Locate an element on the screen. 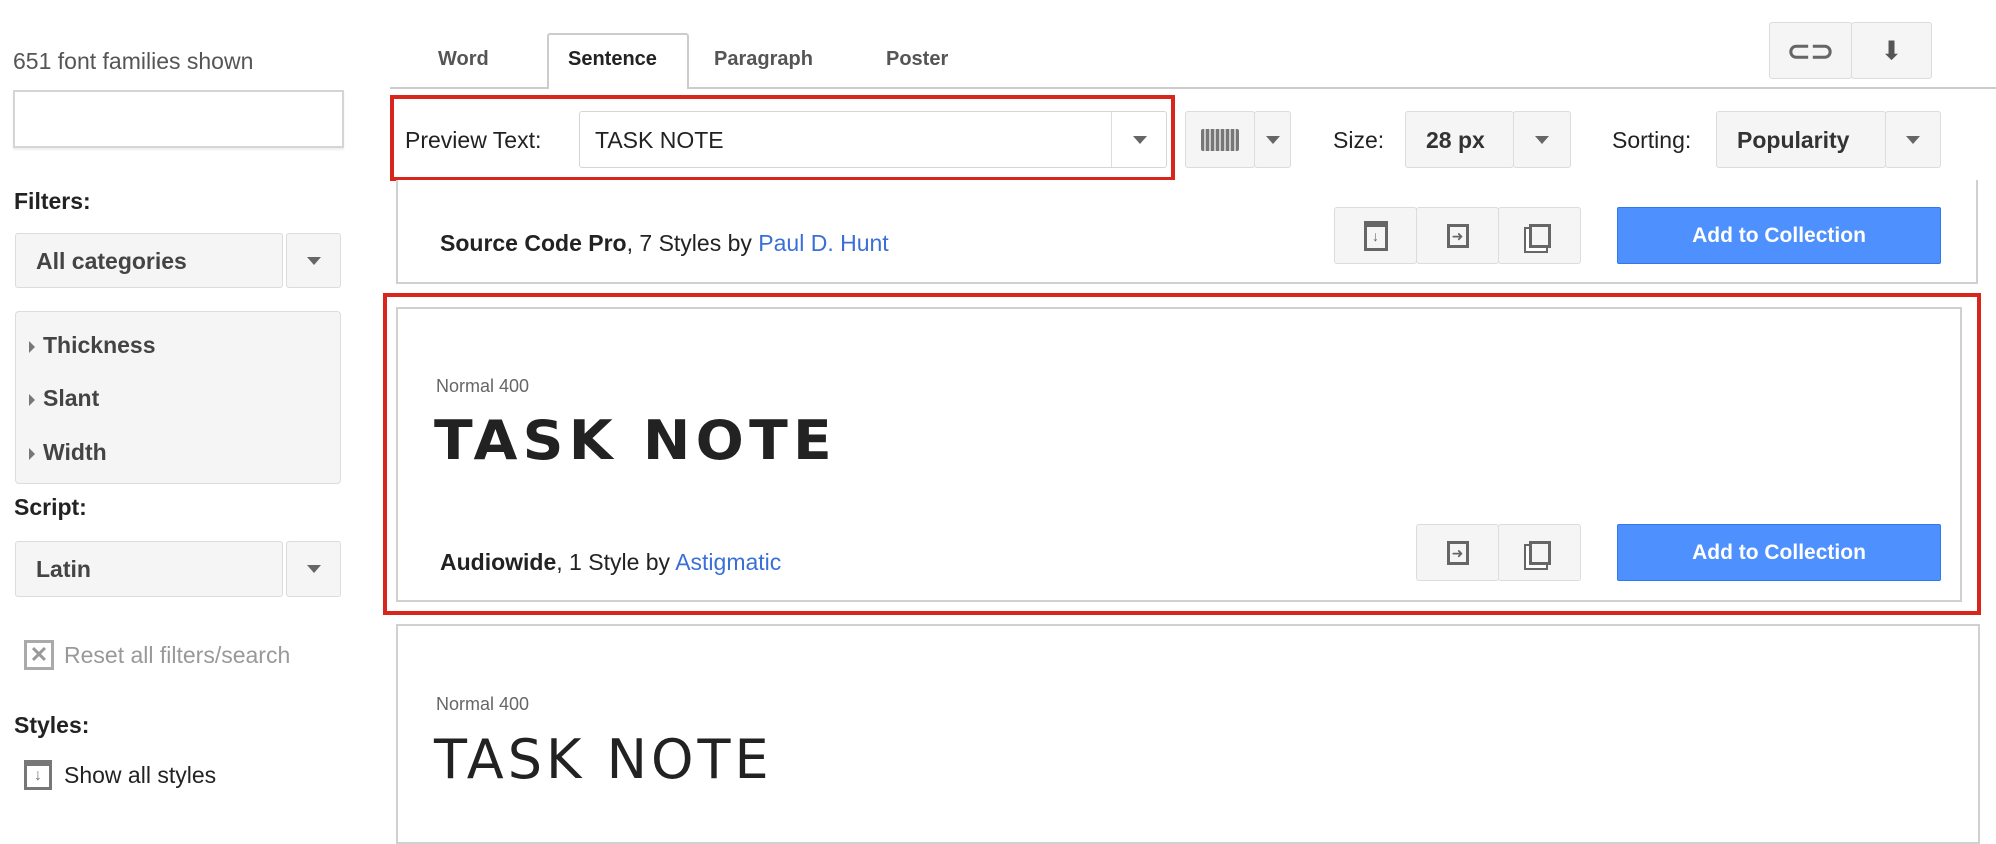  sorting-dropdown is located at coordinates (1913, 139).